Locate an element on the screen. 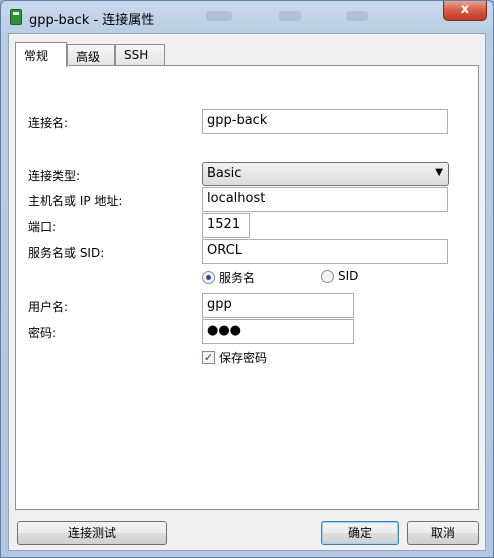  tab-label: 常规 is located at coordinates (36, 56).